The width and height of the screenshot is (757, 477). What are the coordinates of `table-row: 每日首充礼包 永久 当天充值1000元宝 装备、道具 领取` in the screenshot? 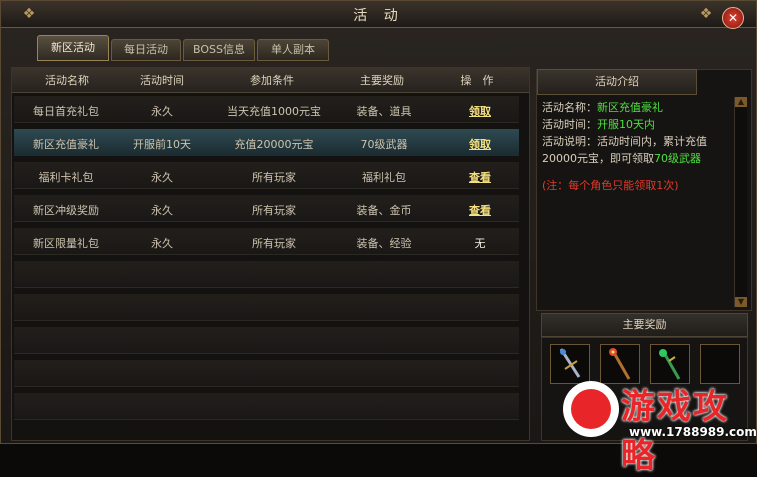 It's located at (266, 109).